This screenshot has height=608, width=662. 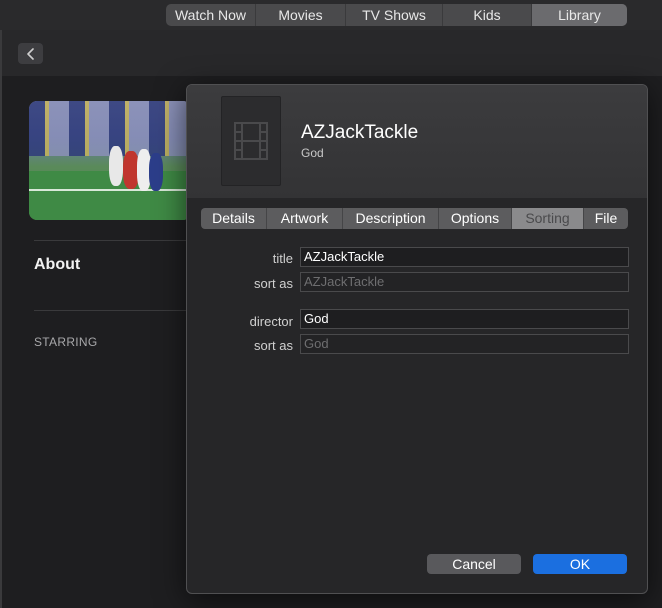 I want to click on artwork-placeholder, so click(x=251, y=141).